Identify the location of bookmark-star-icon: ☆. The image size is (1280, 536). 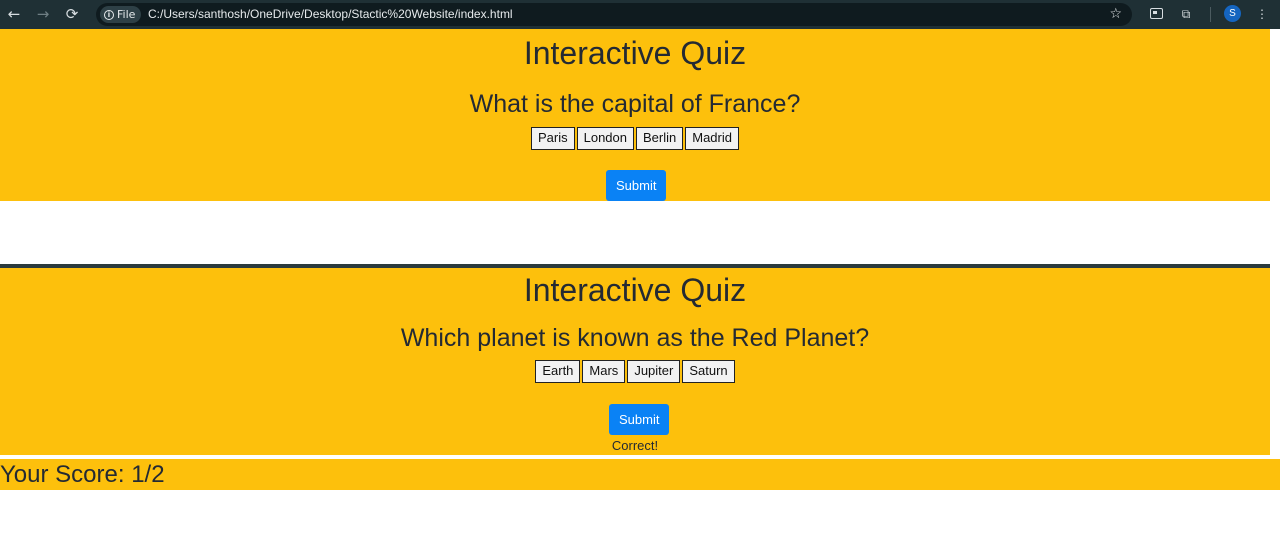
(1115, 14).